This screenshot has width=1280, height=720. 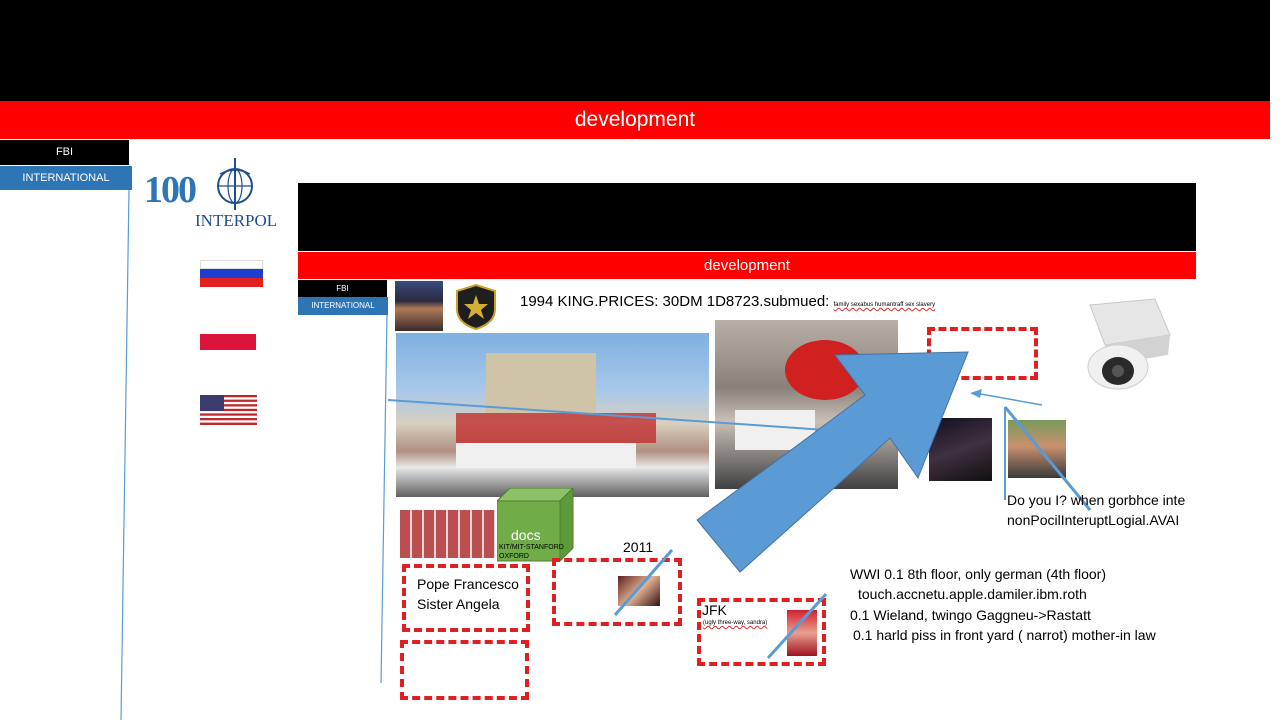 I want to click on note-line-2: touch.accnetu.apple.damiler.ibm.roth, so click(x=972, y=594).